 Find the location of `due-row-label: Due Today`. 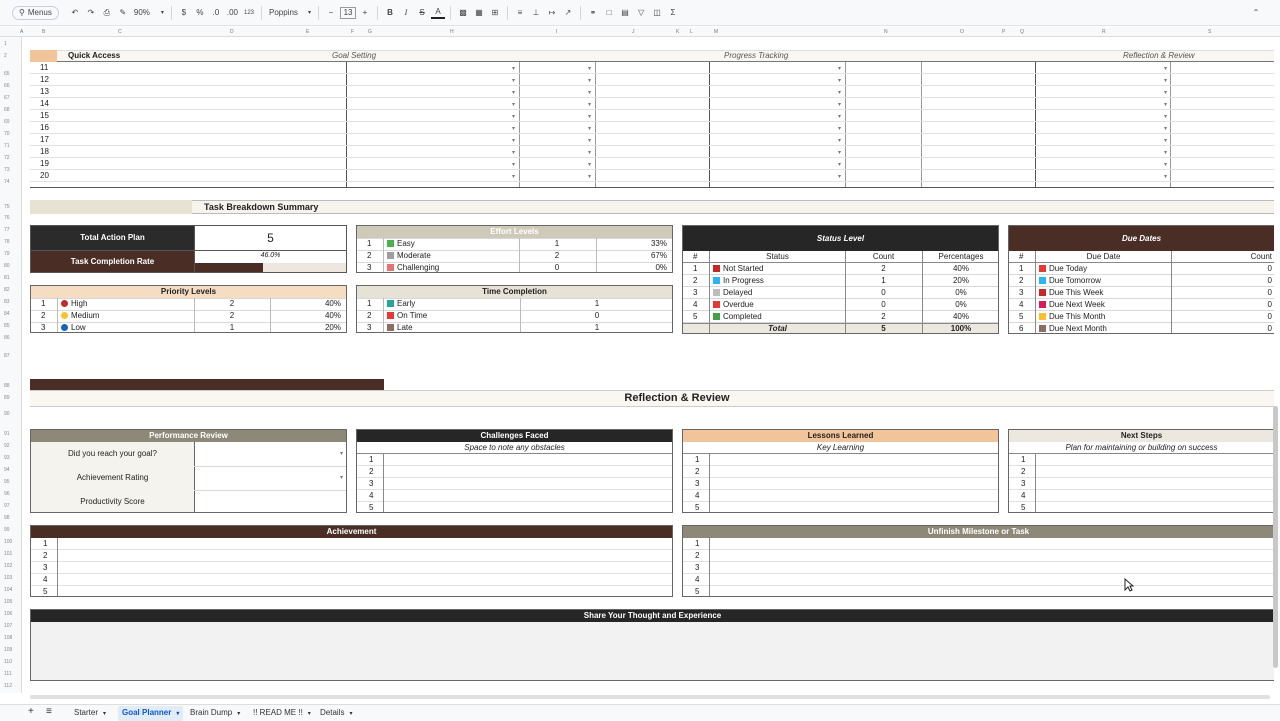

due-row-label: Due Today is located at coordinates (1063, 269).